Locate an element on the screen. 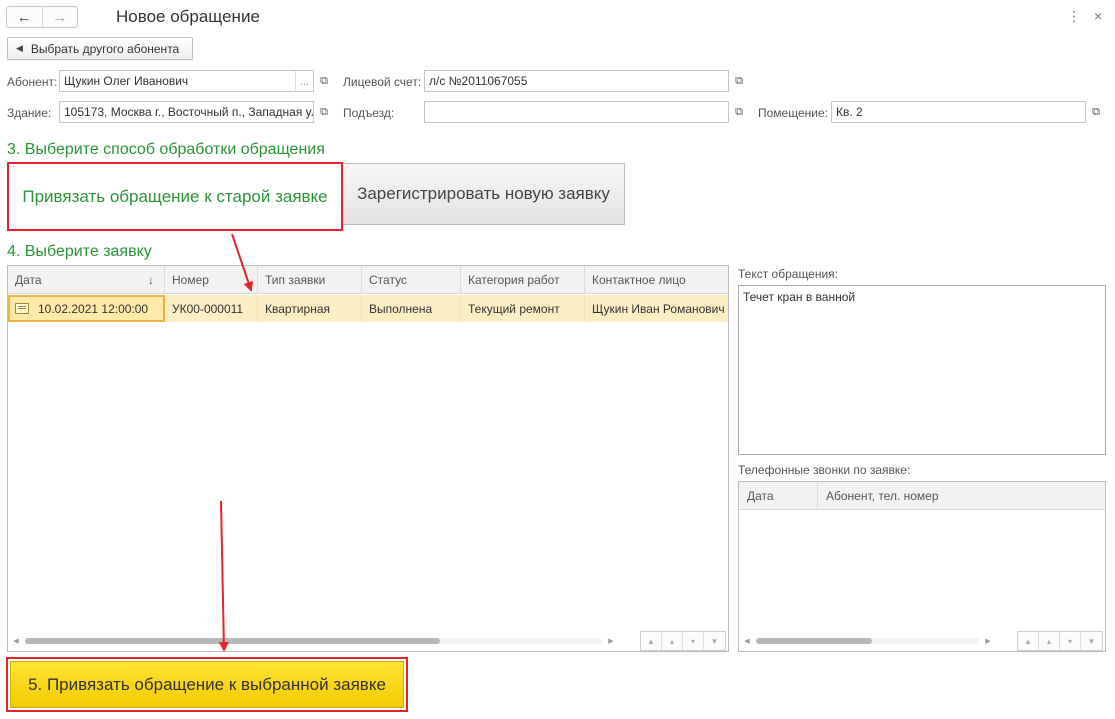  back-arrow-icon: ← is located at coordinates (24, 17).